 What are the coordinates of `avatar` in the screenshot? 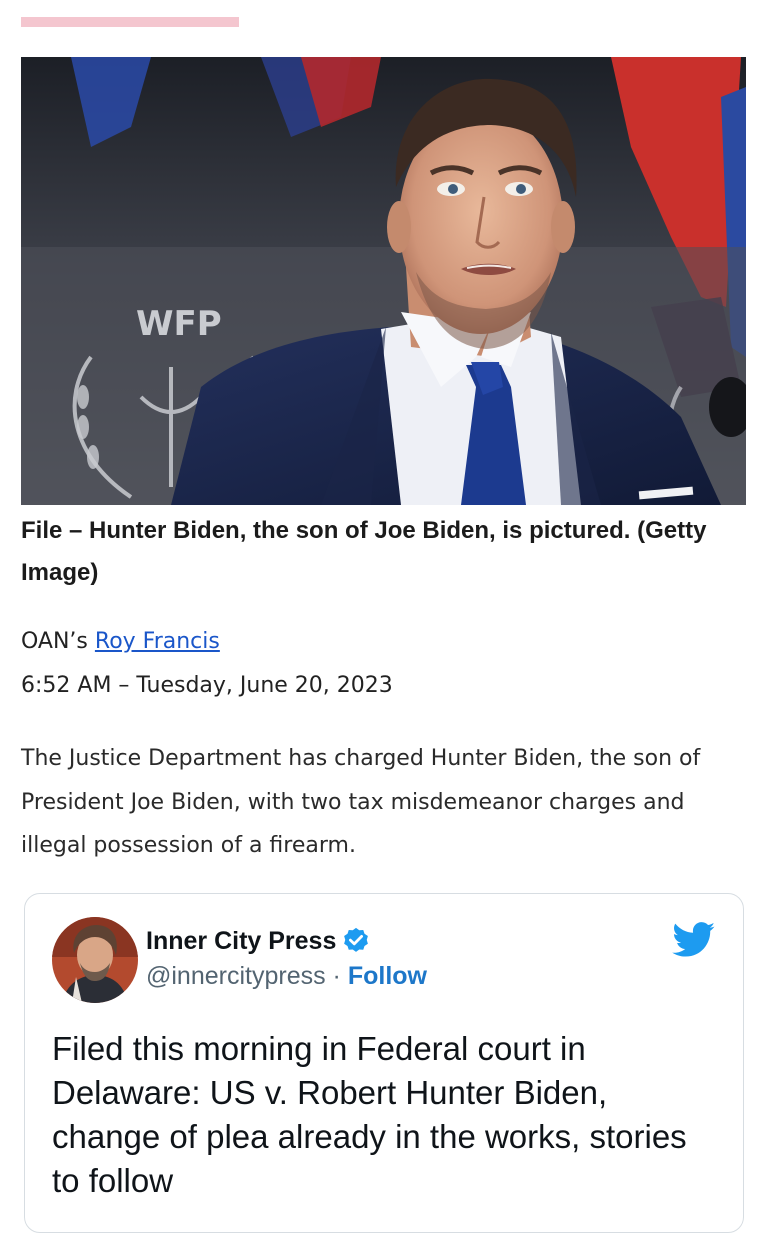 It's located at (95, 960).